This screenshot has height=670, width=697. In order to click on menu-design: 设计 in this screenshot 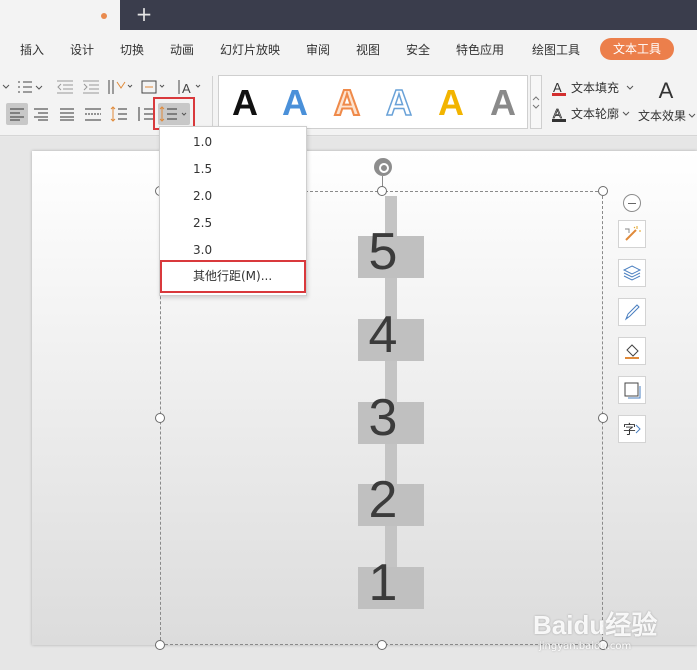, I will do `click(82, 50)`.